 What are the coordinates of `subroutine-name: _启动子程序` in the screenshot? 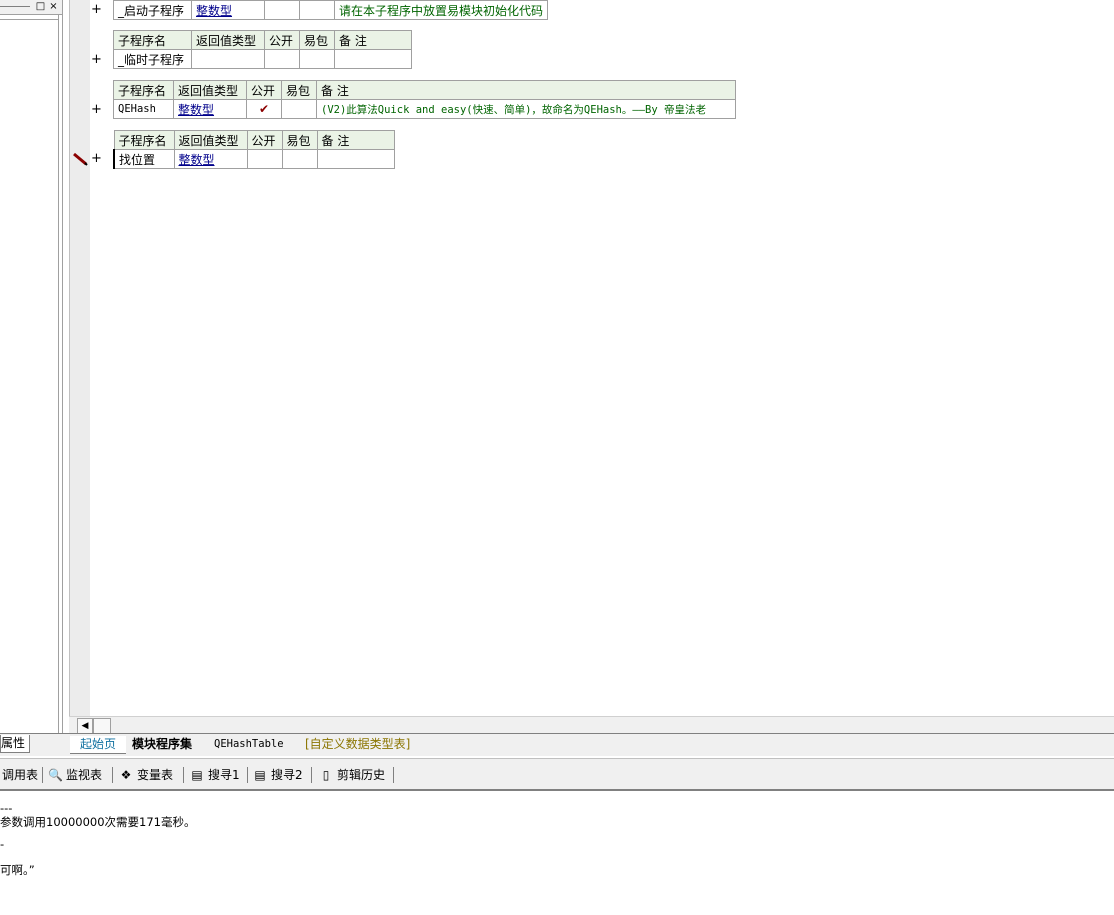 It's located at (152, 10).